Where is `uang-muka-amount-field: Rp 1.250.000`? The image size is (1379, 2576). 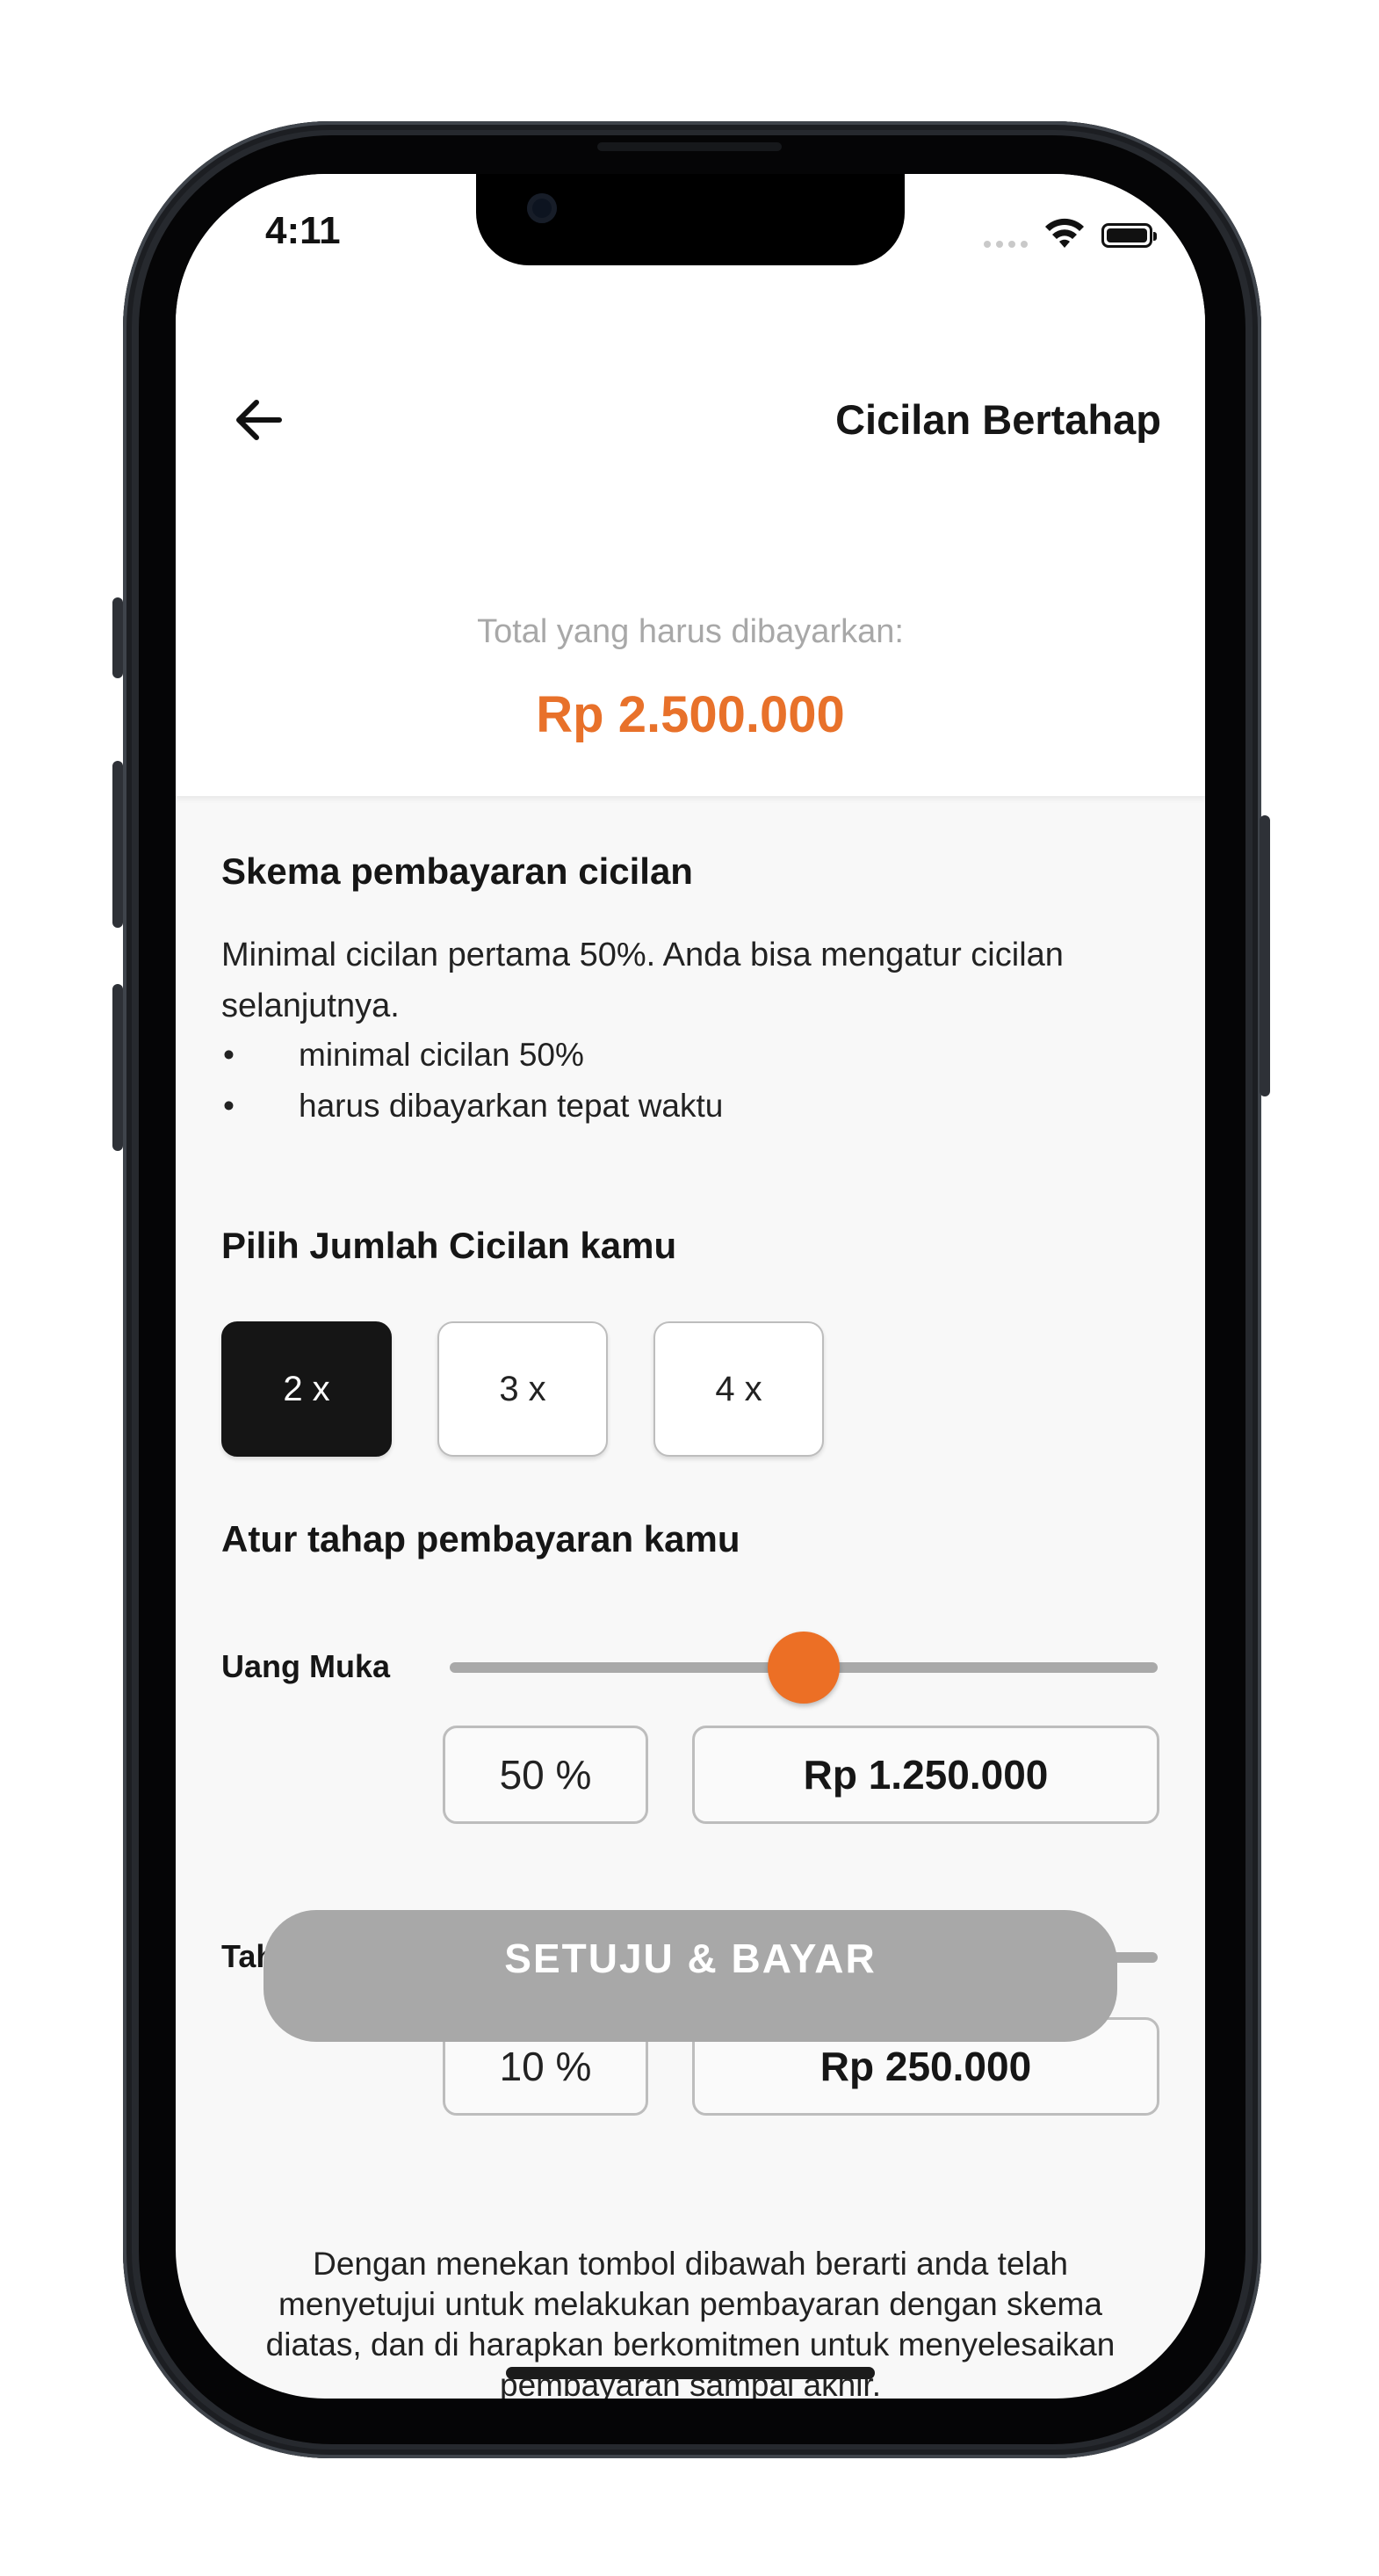
uang-muka-amount-field: Rp 1.250.000 is located at coordinates (925, 1775).